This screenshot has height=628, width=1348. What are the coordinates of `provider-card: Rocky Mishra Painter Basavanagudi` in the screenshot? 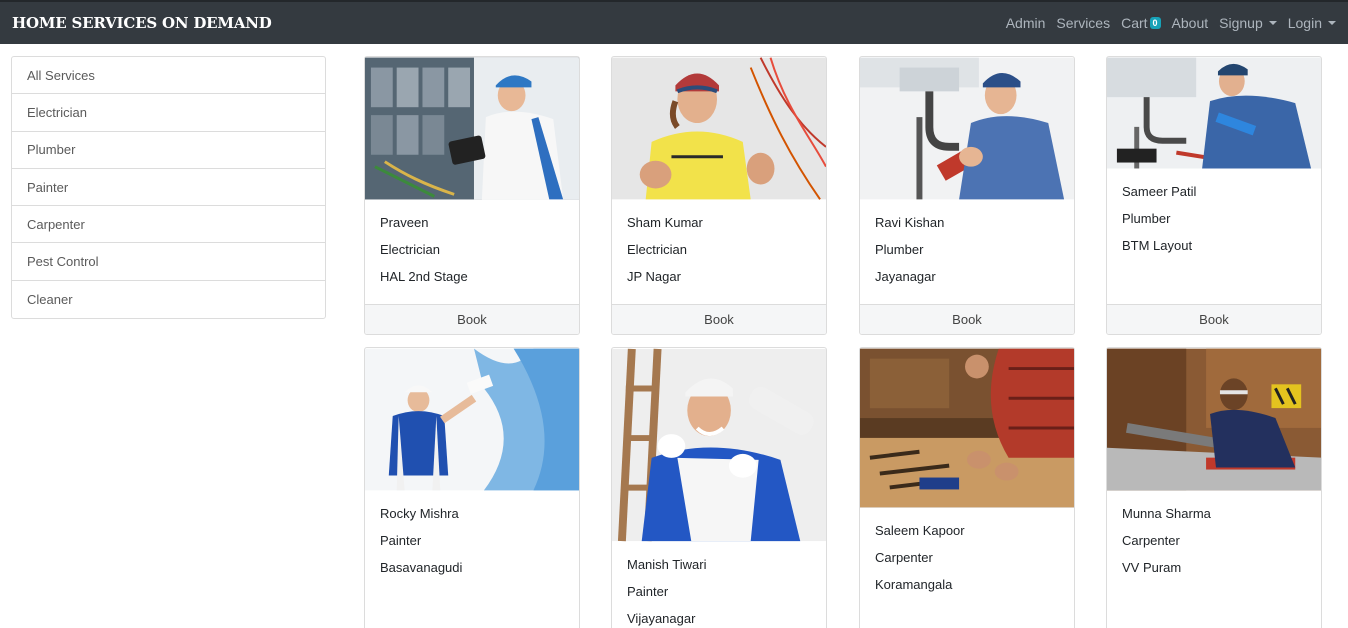 It's located at (472, 487).